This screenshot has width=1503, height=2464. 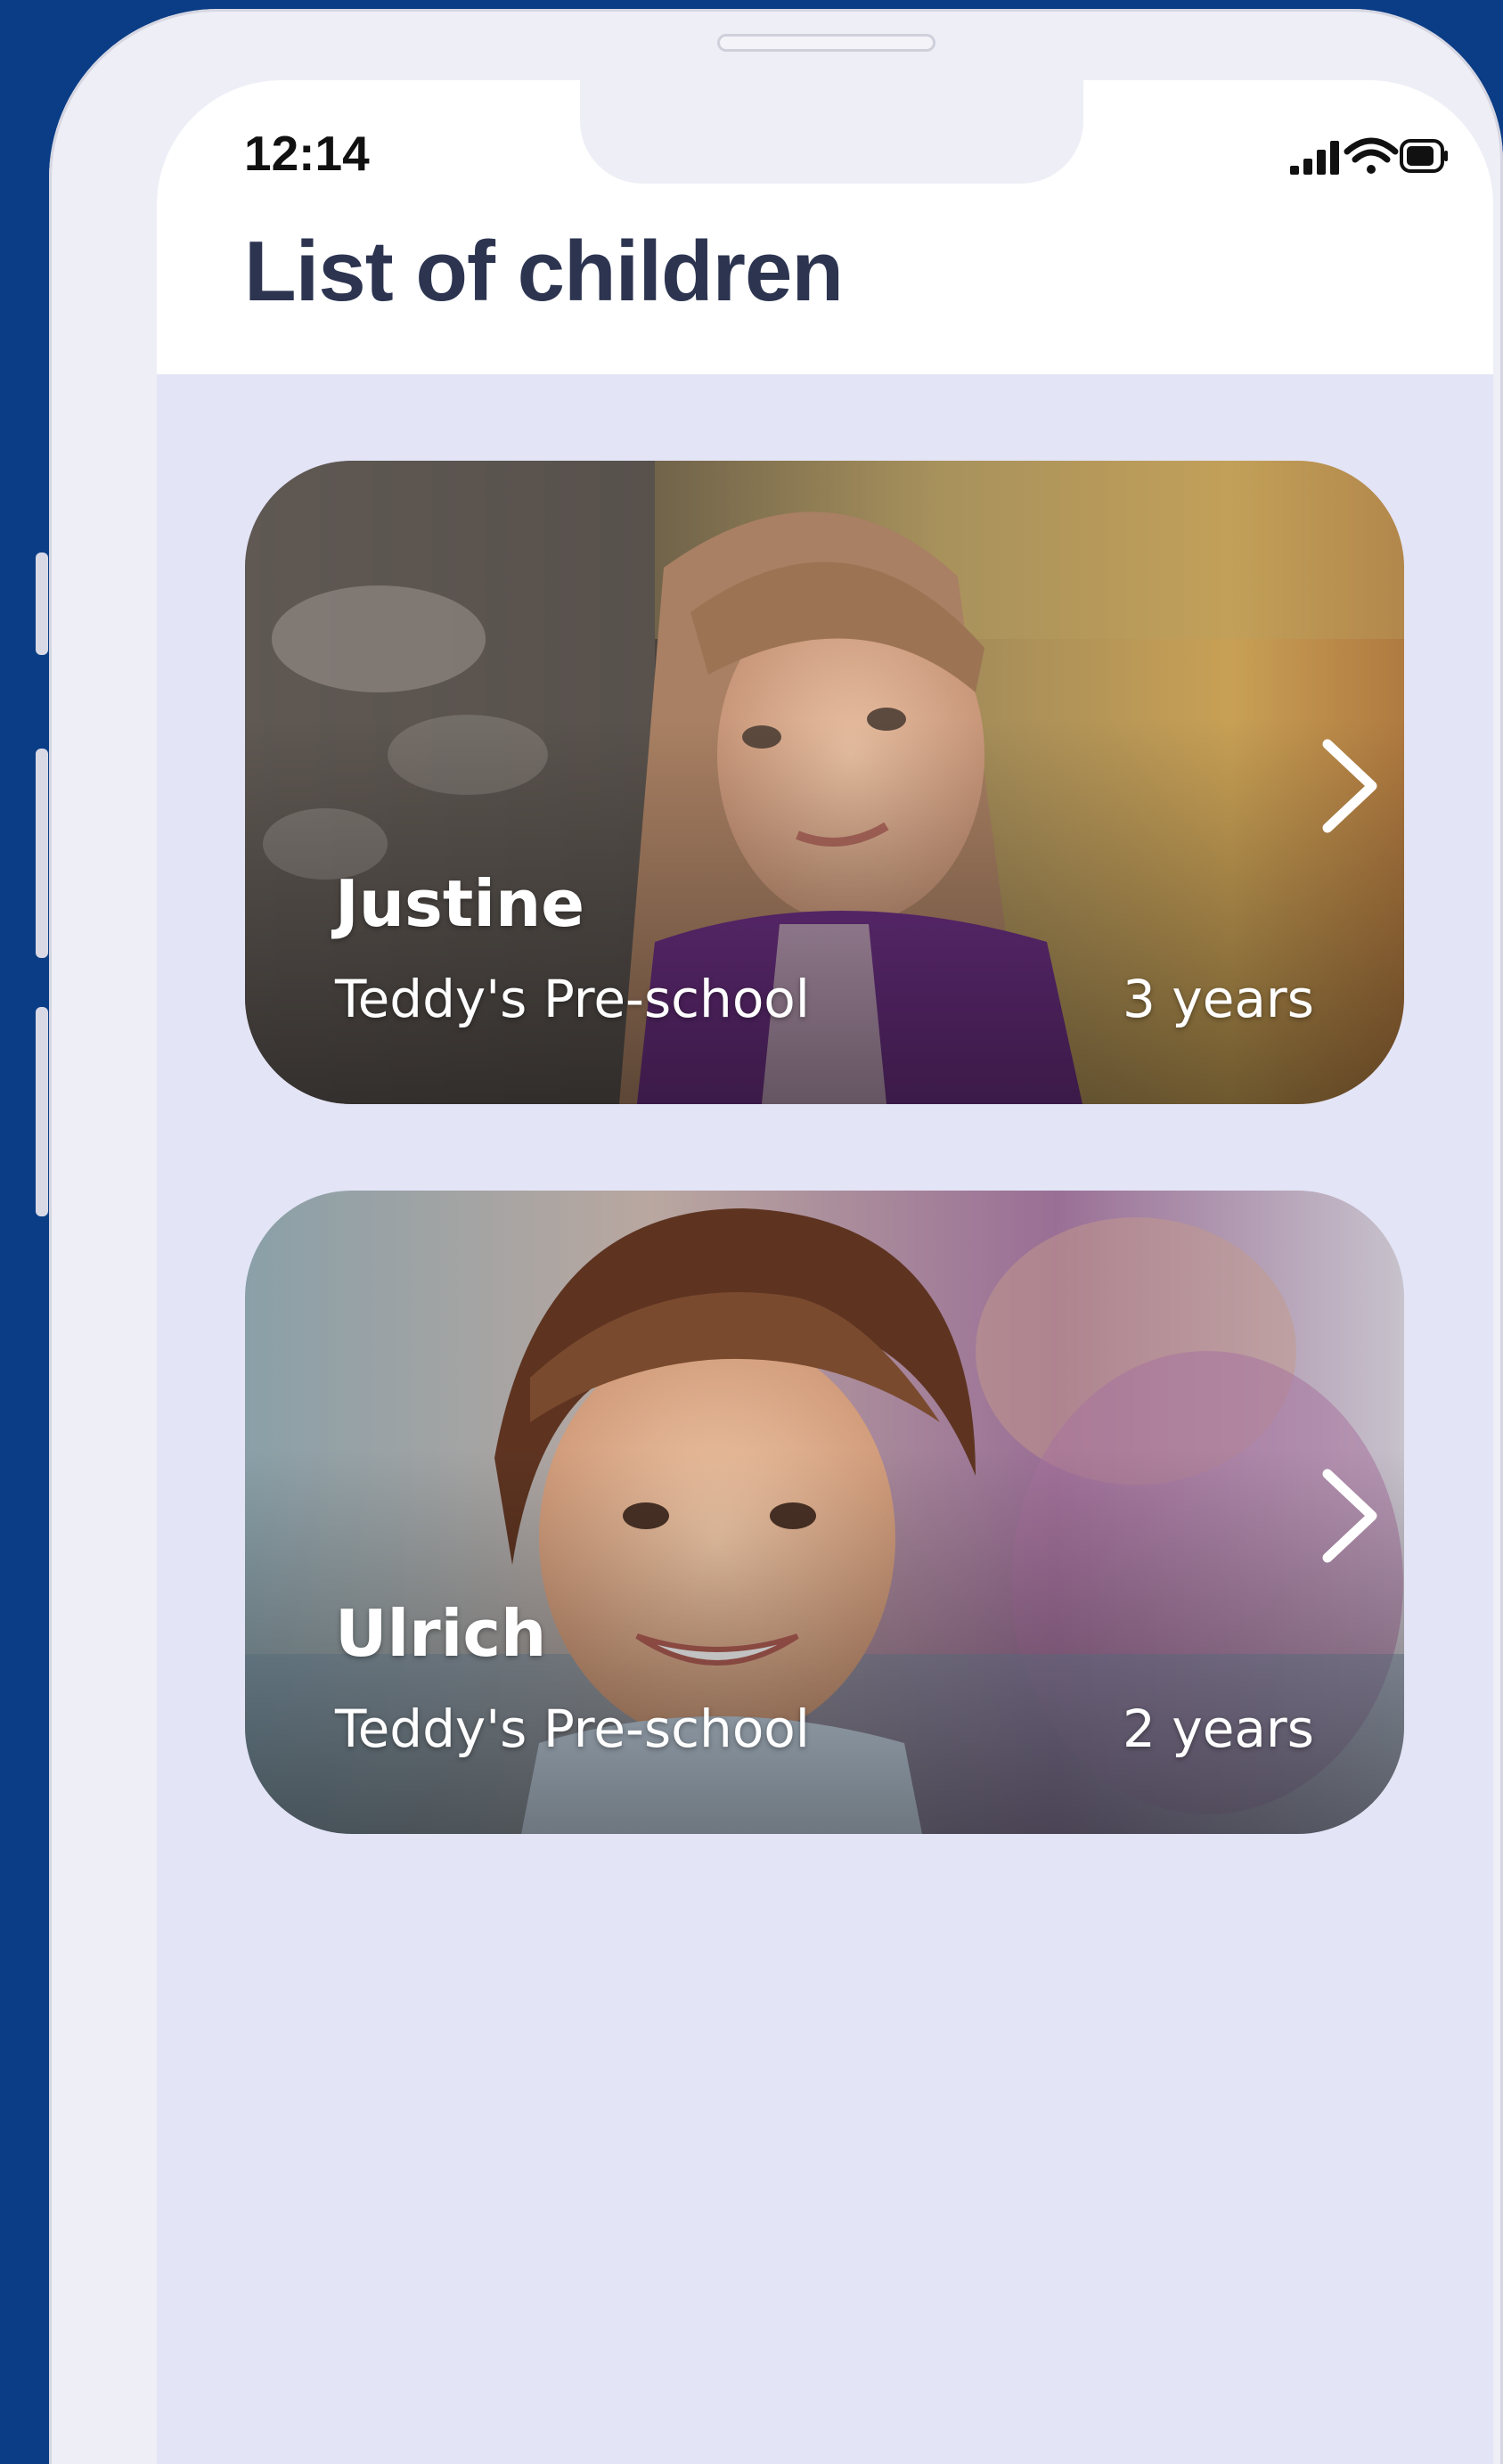 I want to click on silent-switch, so click(x=42, y=604).